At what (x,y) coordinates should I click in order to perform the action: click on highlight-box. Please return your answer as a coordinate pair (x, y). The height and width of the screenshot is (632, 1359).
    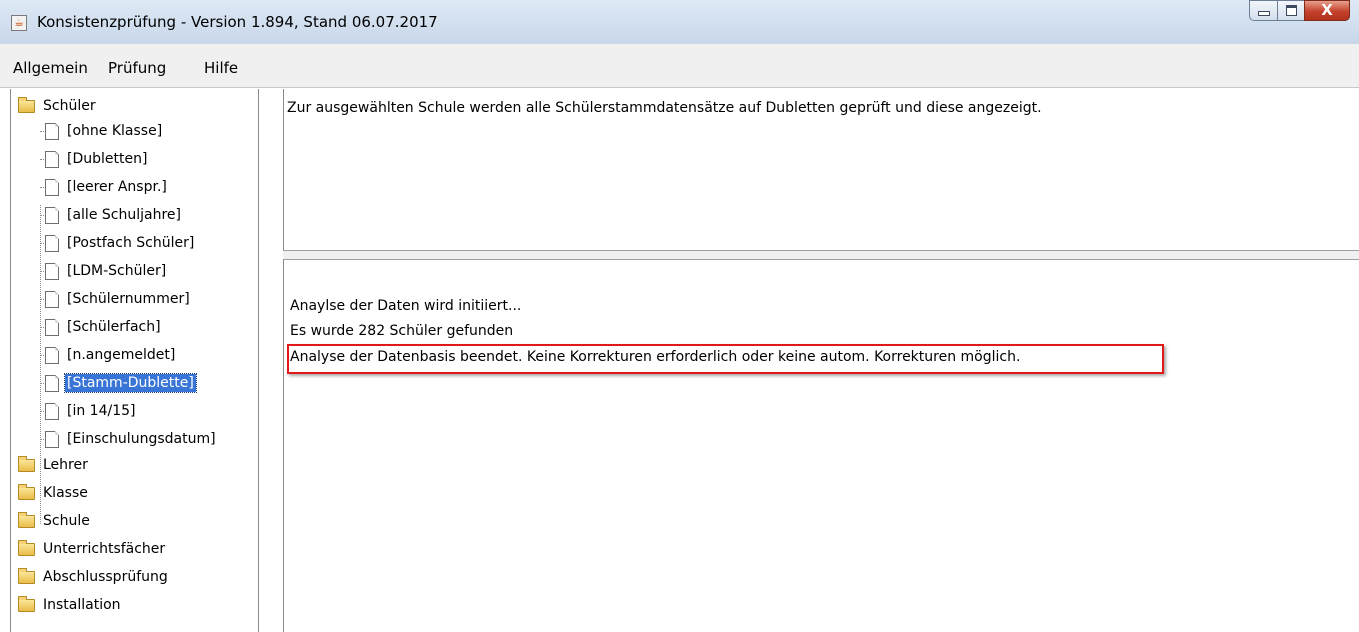
    Looking at the image, I should click on (725, 359).